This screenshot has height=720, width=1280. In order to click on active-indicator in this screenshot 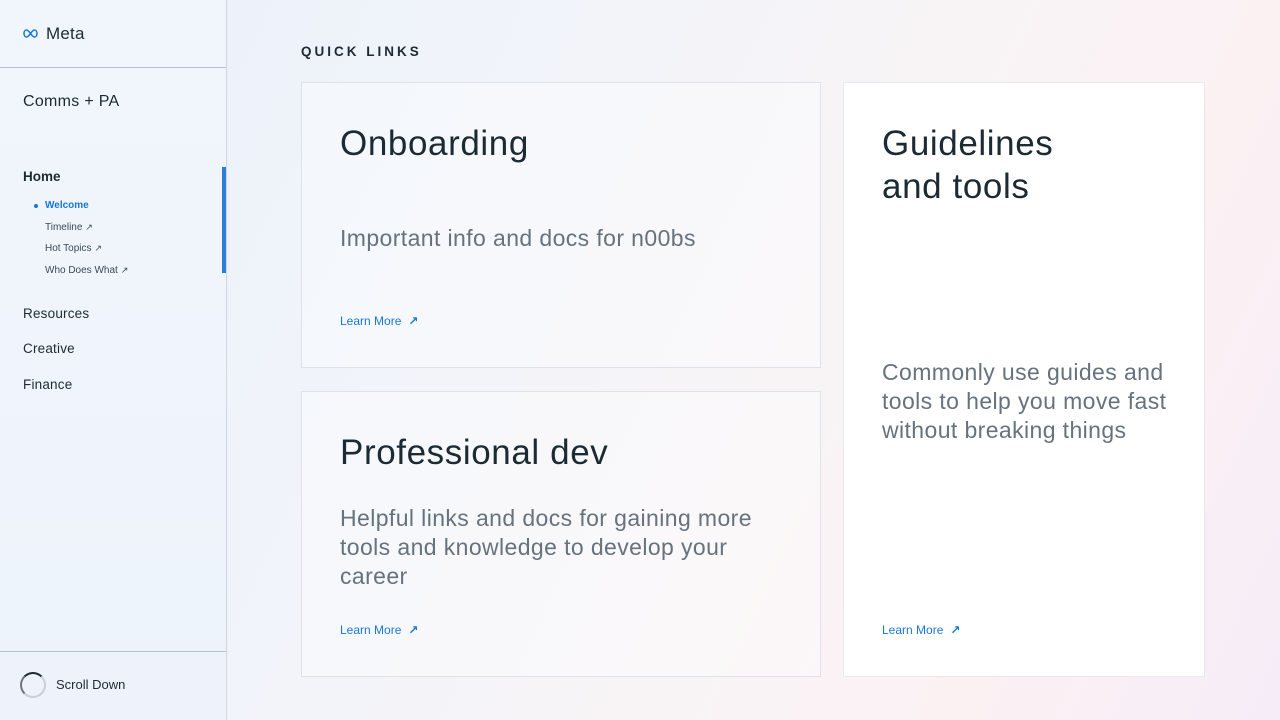, I will do `click(224, 220)`.